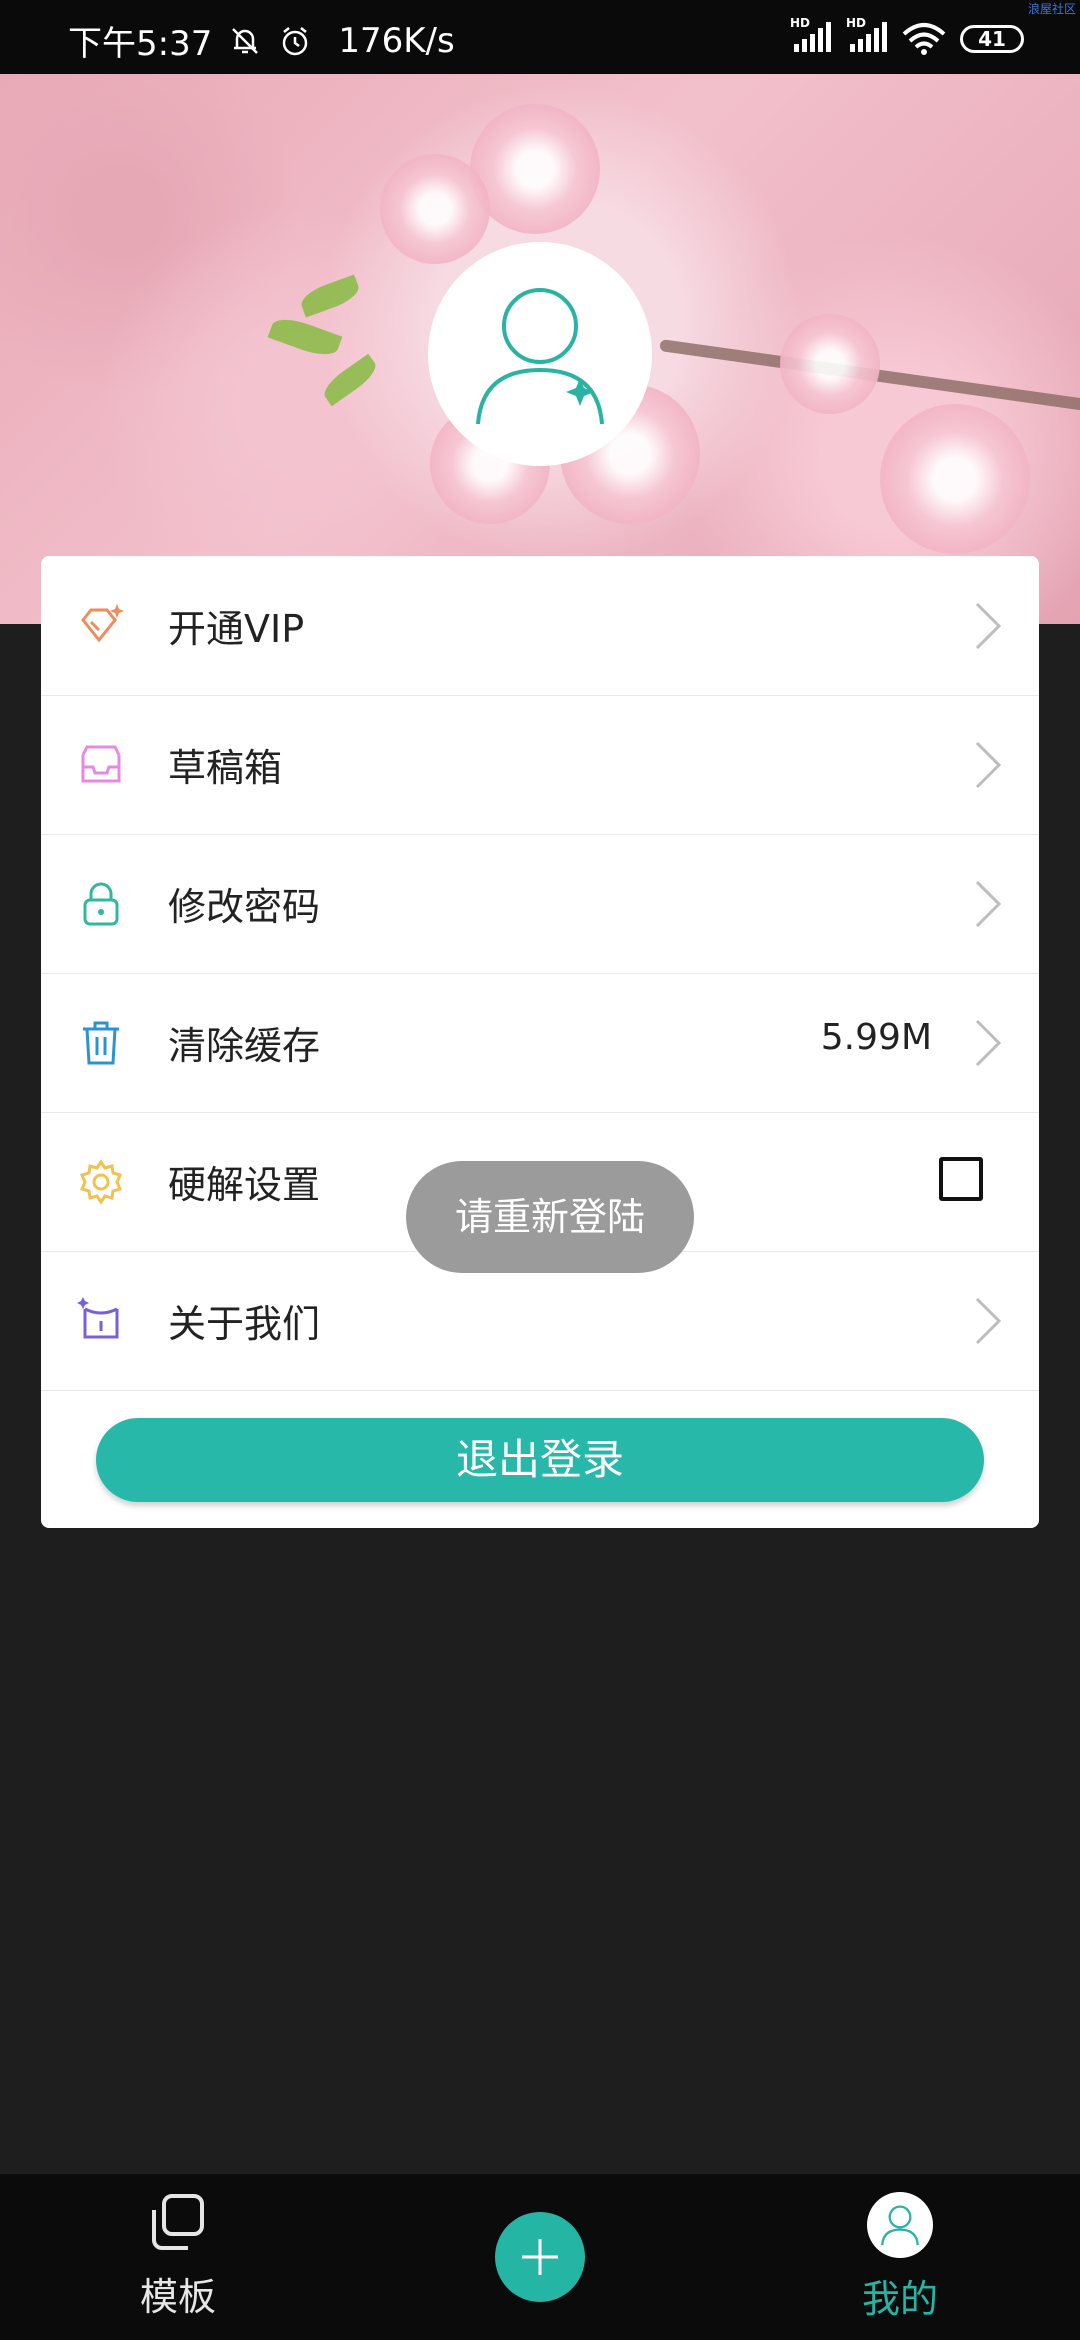  I want to click on menu-item-label: 硬解设置, so click(244, 1185).